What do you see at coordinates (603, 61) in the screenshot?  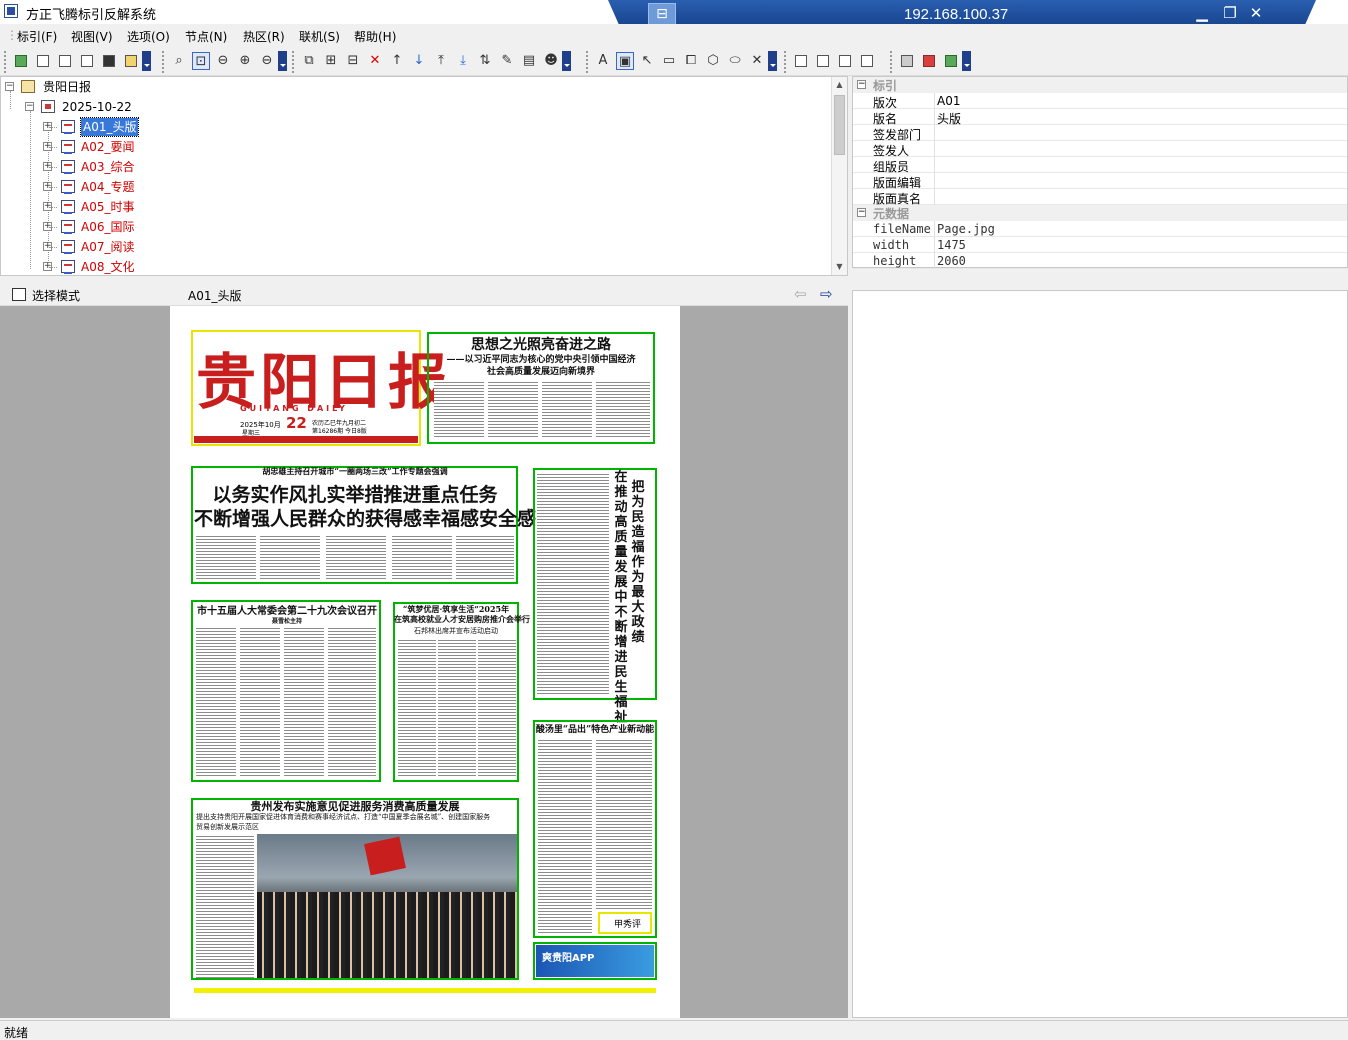 I see `text-tool-icon: A` at bounding box center [603, 61].